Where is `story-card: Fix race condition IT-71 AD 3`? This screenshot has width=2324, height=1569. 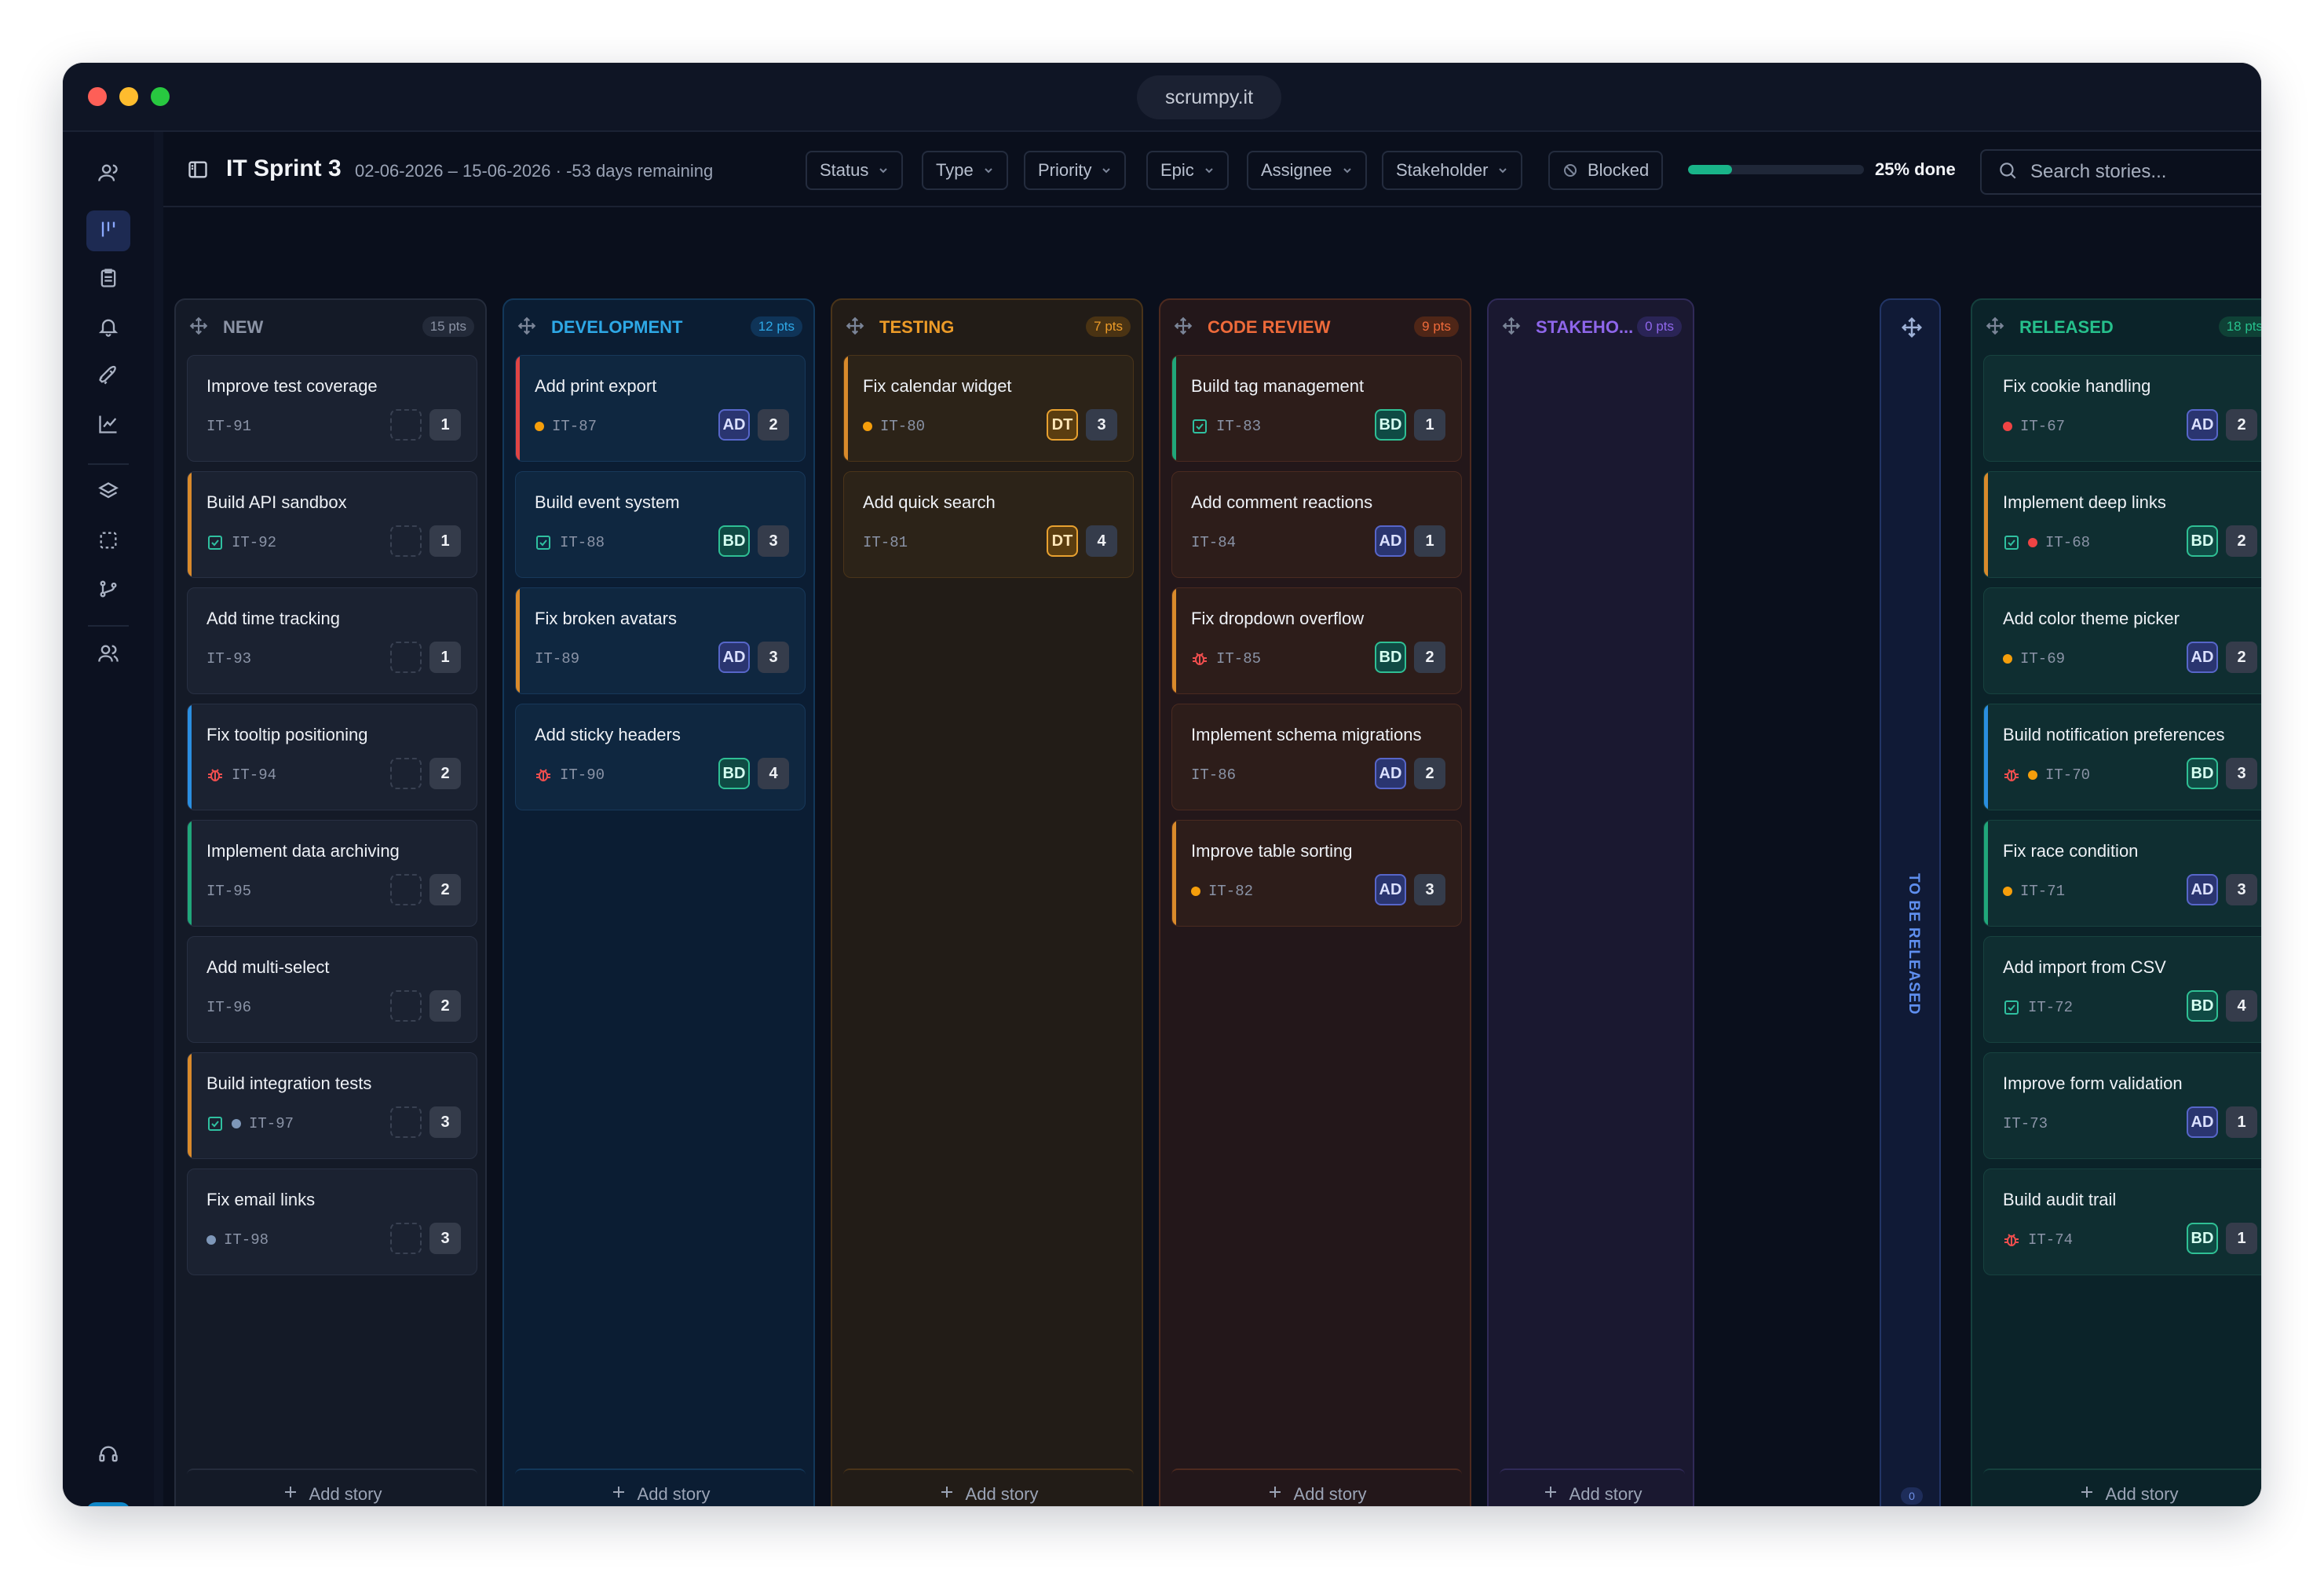 story-card: Fix race condition IT-71 AD 3 is located at coordinates (2122, 873).